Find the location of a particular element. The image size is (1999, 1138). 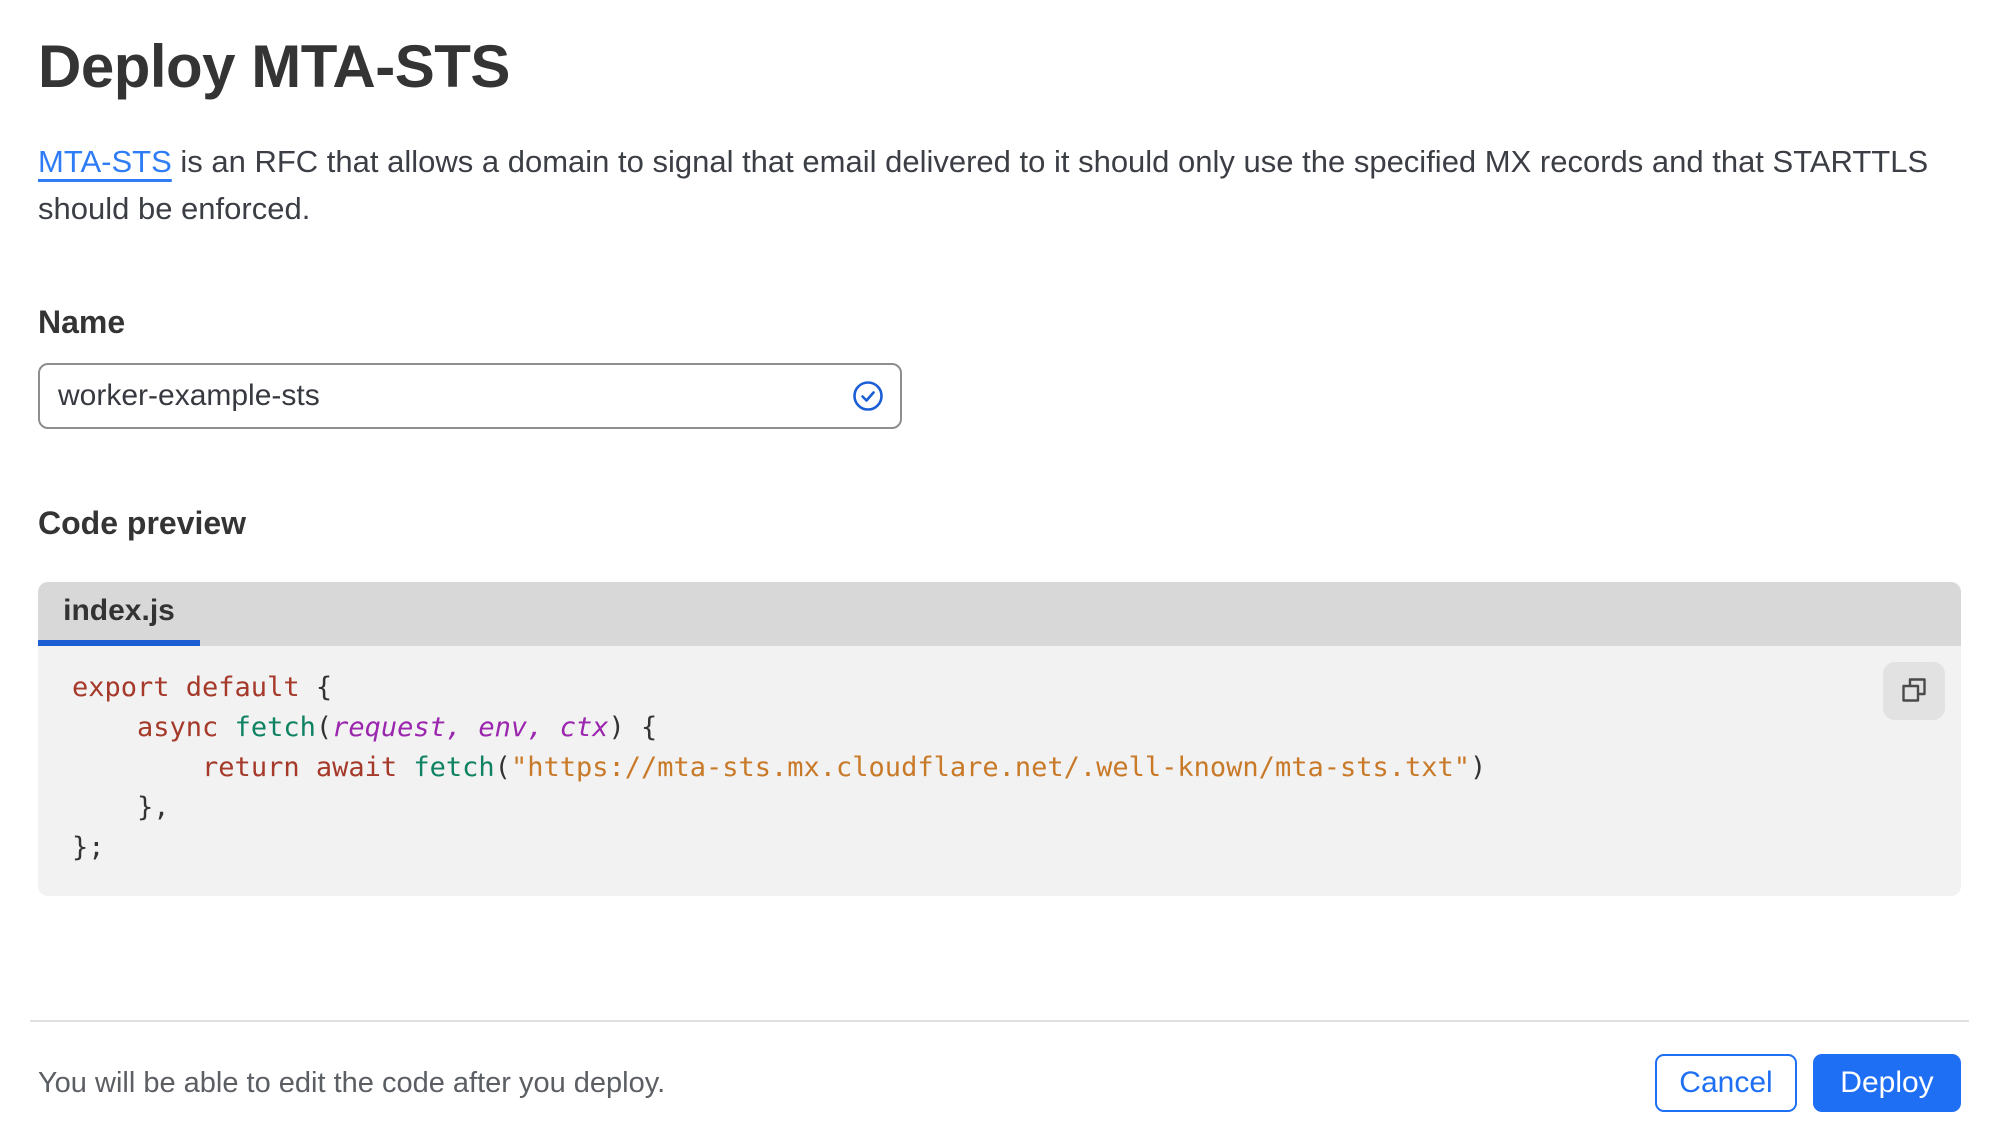

copy-code-button is located at coordinates (1914, 691).